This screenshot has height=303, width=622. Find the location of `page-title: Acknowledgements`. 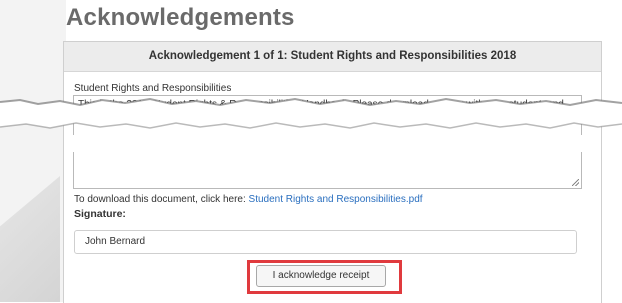

page-title: Acknowledgements is located at coordinates (180, 17).